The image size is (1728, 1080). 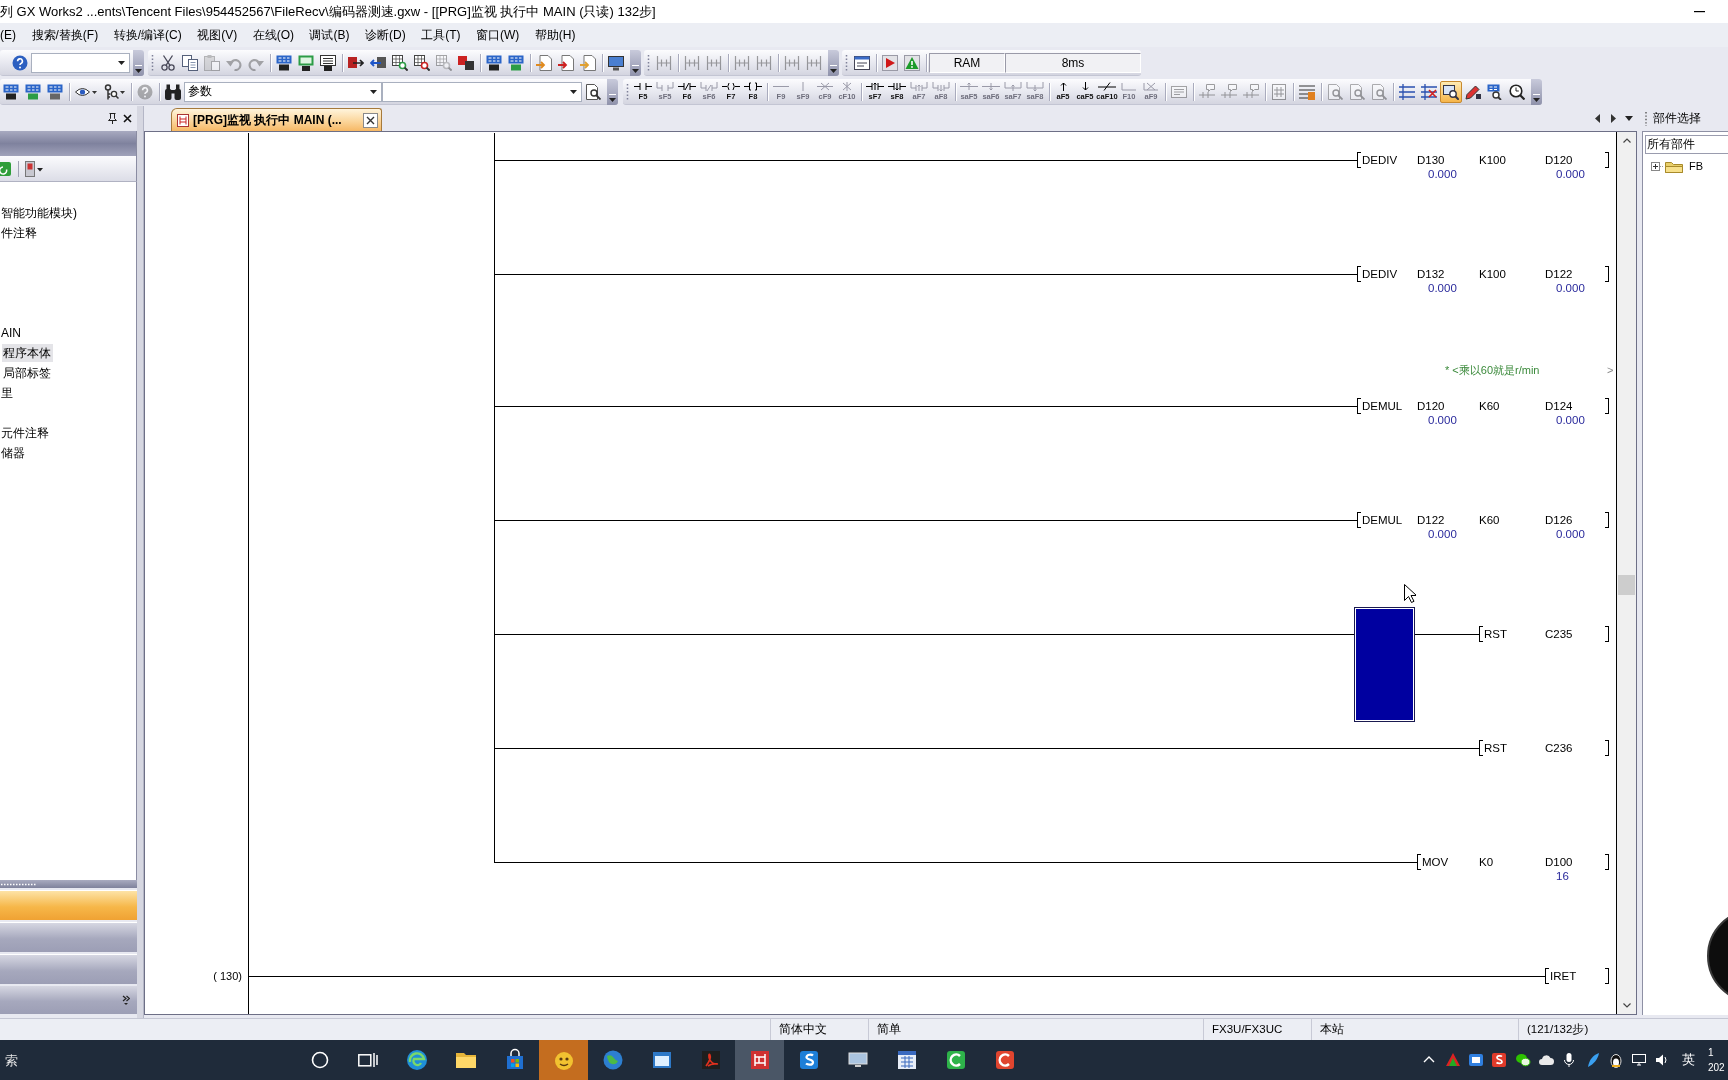 I want to click on input-method-indicator: 英, so click(x=1688, y=1060).